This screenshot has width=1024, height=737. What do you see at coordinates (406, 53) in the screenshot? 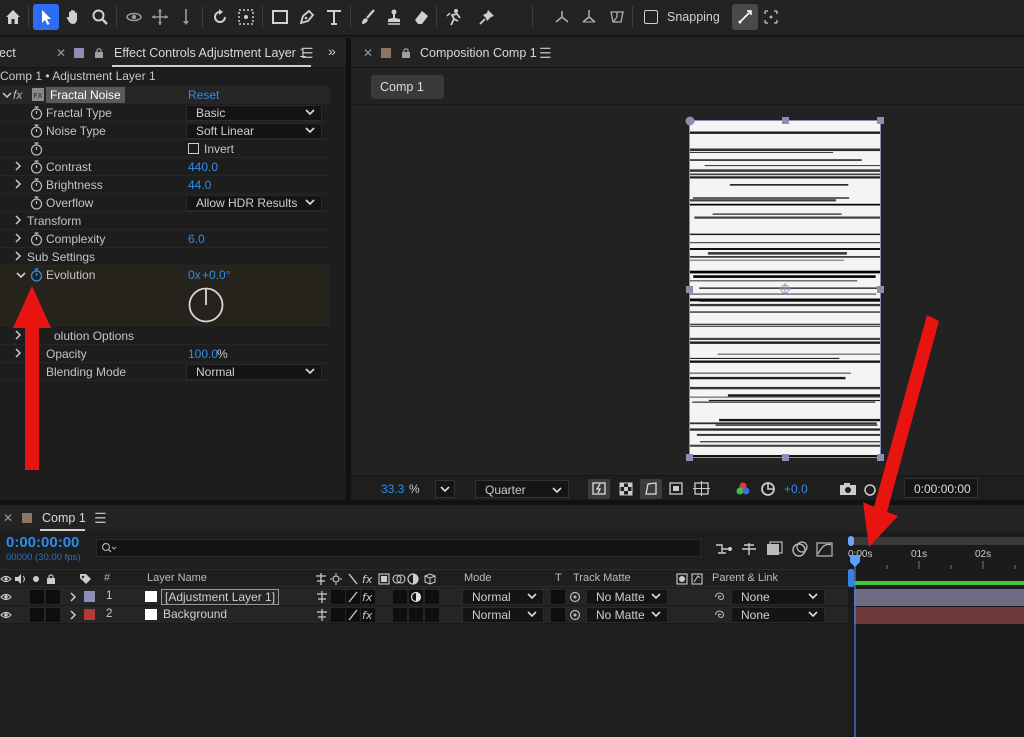
I see `lock-icon` at bounding box center [406, 53].